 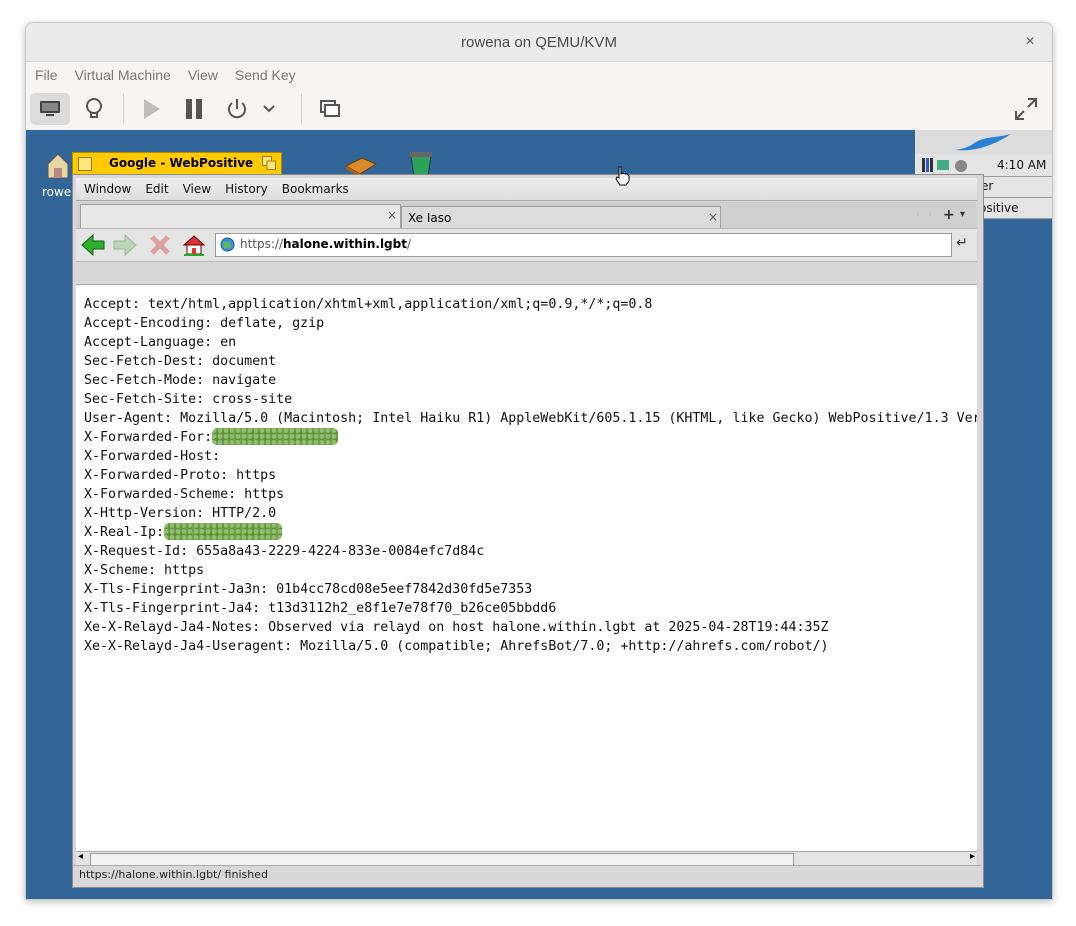 I want to click on vm-titlebar: rowena on QEMU/KVM ×, so click(x=539, y=42).